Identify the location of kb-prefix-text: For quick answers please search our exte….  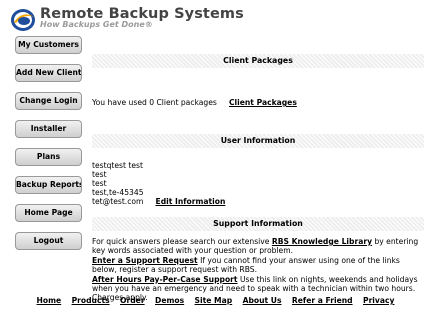
(181, 241).